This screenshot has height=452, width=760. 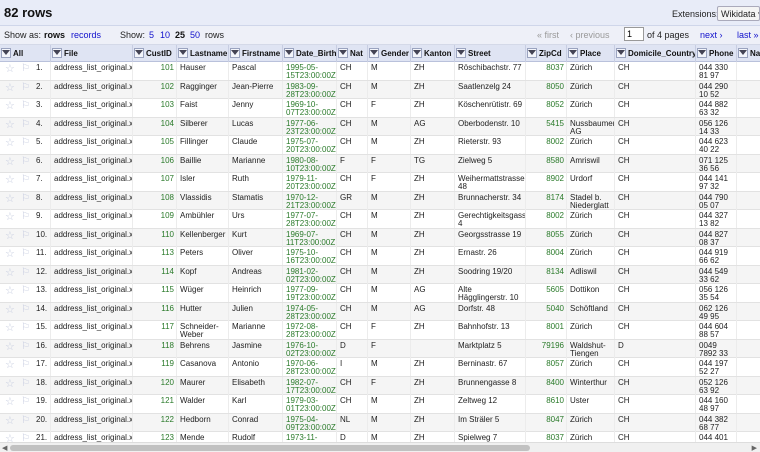 I want to click on cell-zip: 5040, so click(x=546, y=311).